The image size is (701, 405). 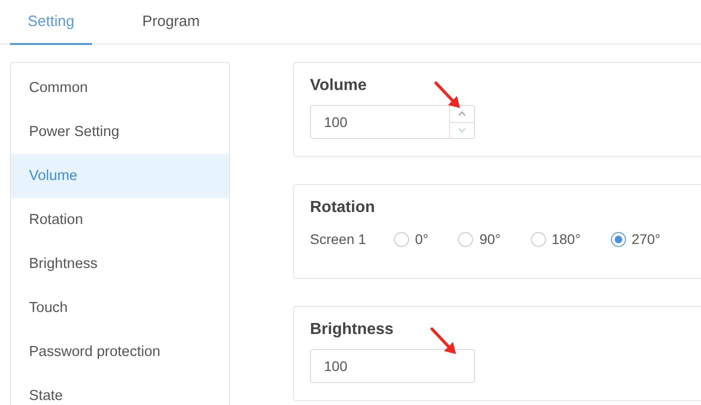 What do you see at coordinates (392, 122) in the screenshot?
I see `number-input: 100` at bounding box center [392, 122].